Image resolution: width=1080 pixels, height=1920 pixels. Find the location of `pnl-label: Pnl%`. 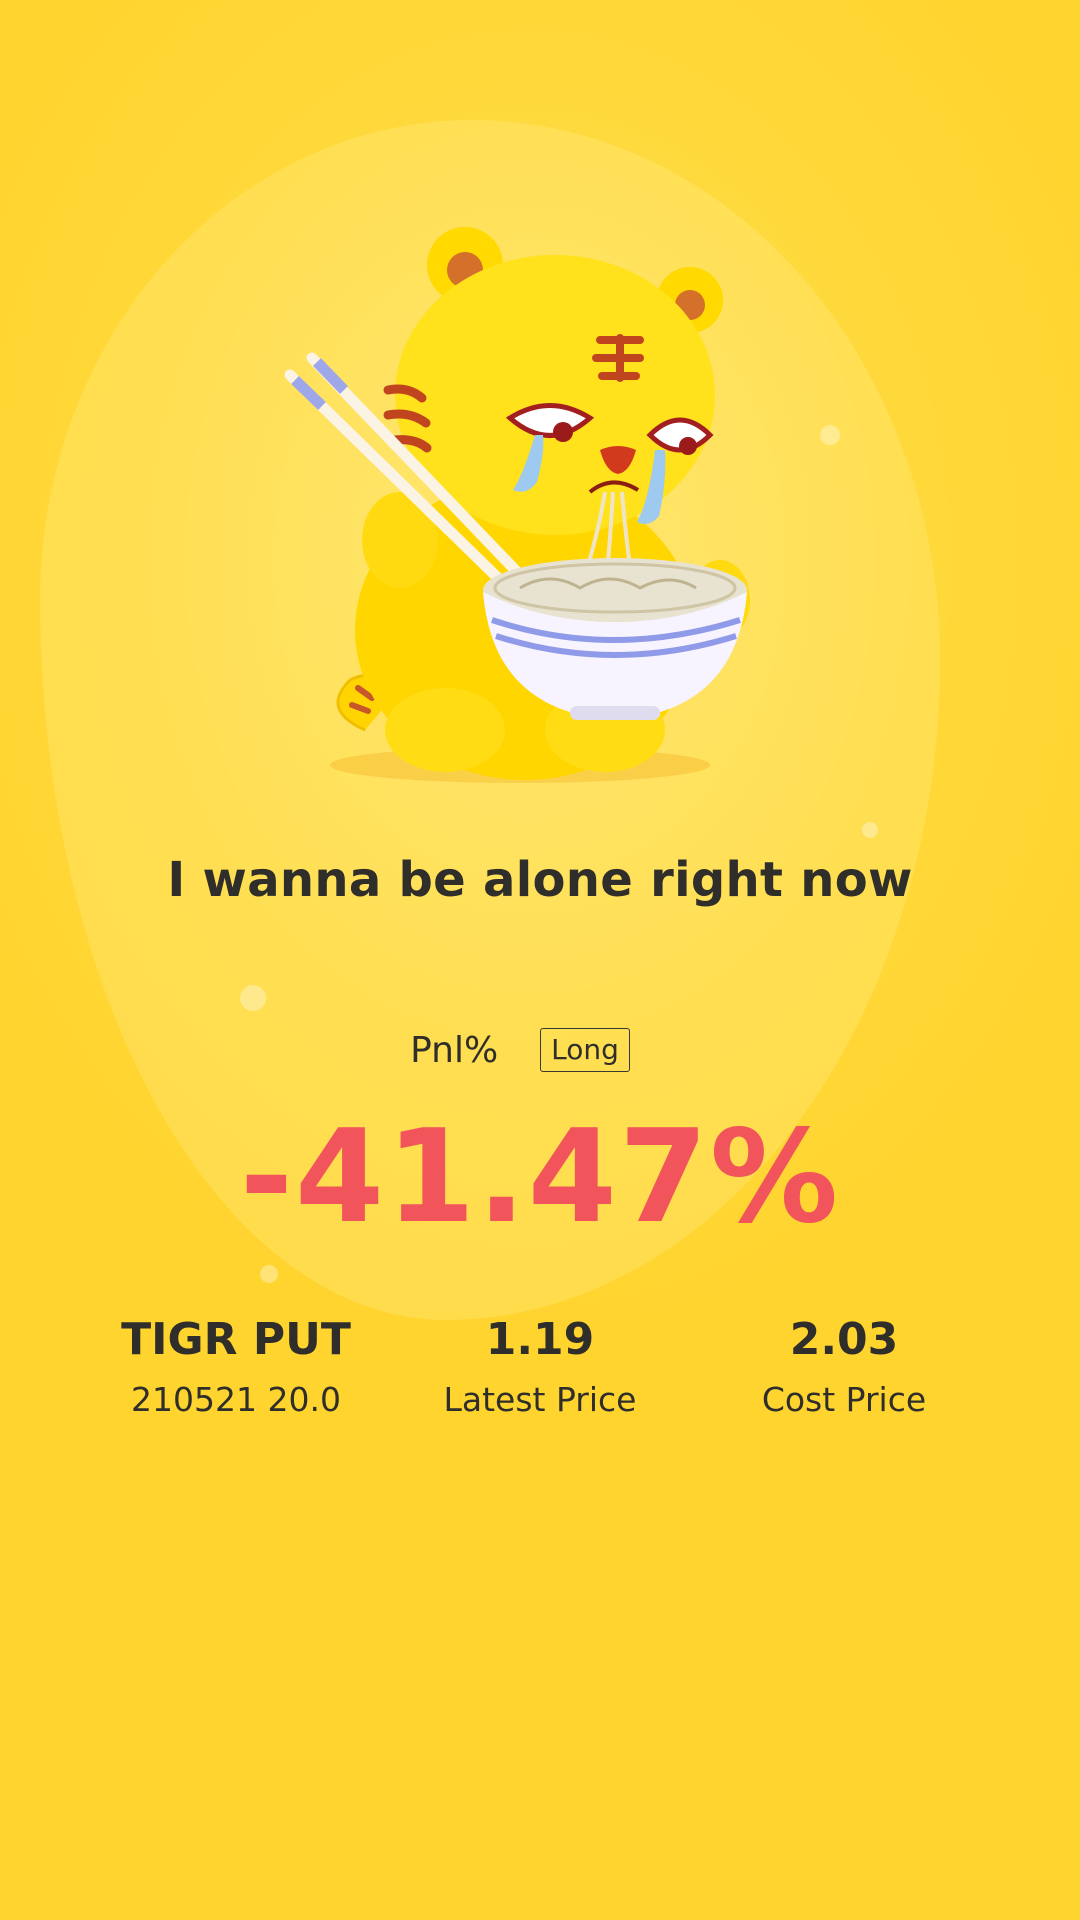

pnl-label: Pnl% is located at coordinates (454, 1050).